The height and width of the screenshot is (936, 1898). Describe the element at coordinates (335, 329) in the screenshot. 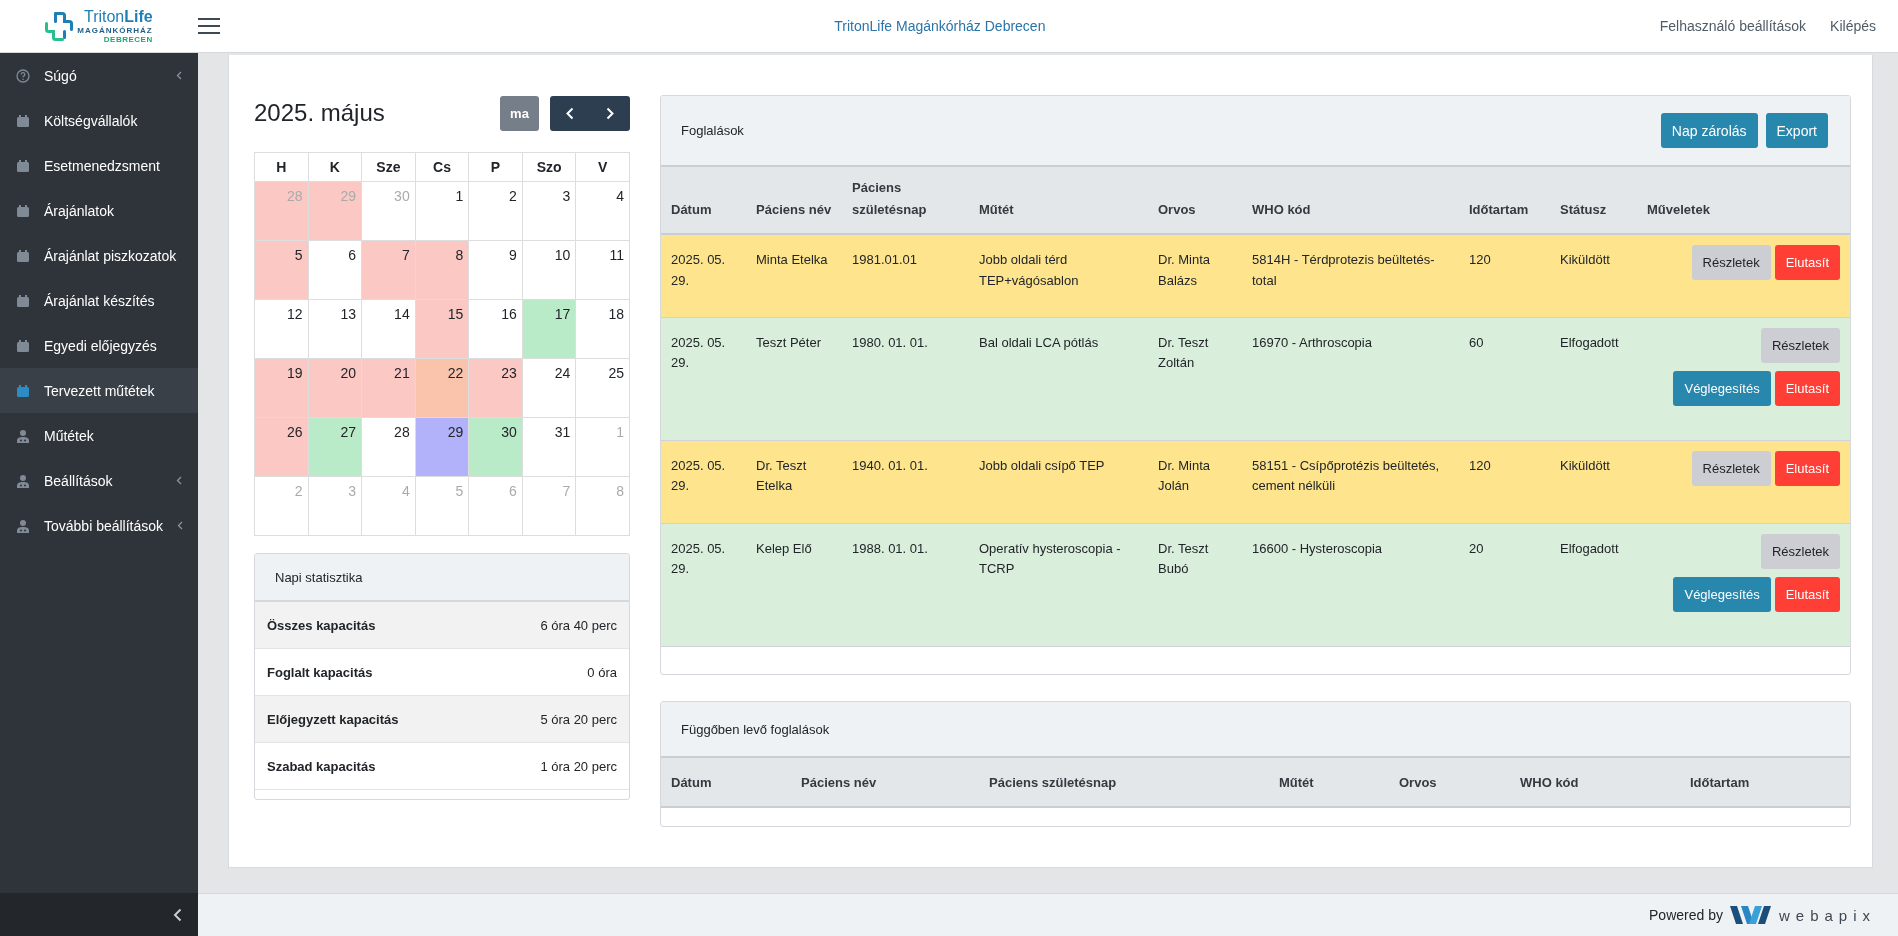

I see `calendar-day: 13` at that location.